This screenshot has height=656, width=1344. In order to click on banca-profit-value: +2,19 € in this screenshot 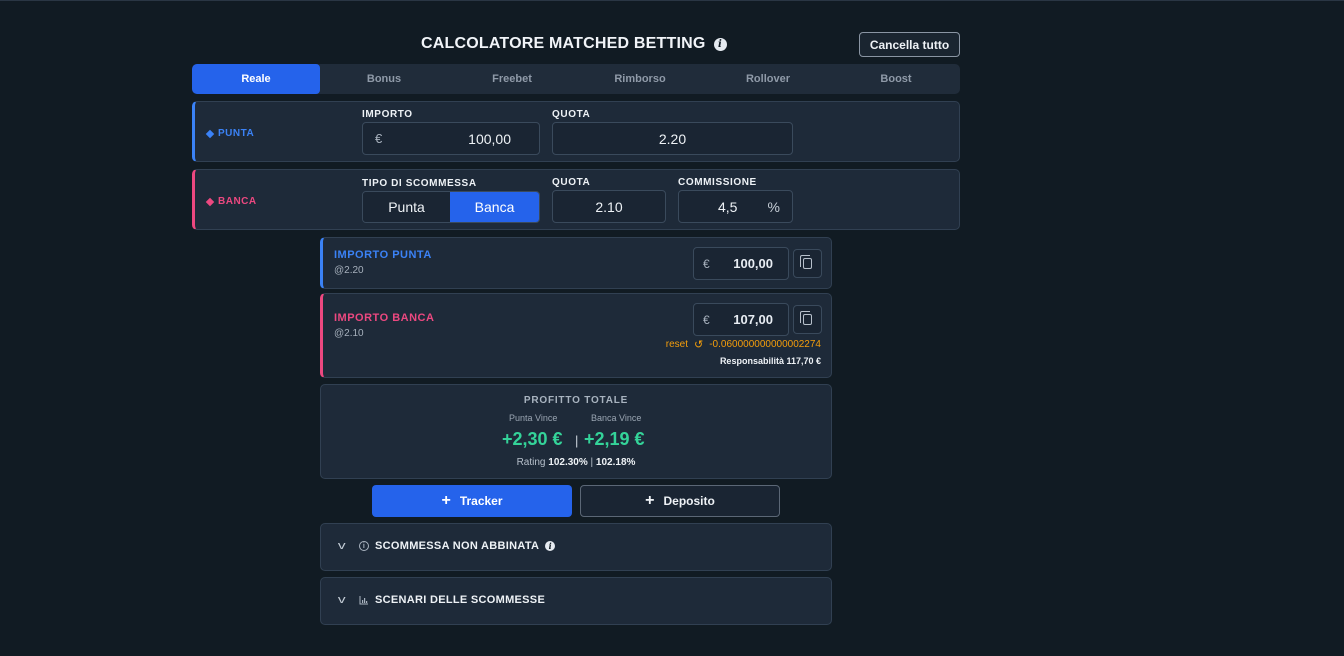, I will do `click(614, 439)`.